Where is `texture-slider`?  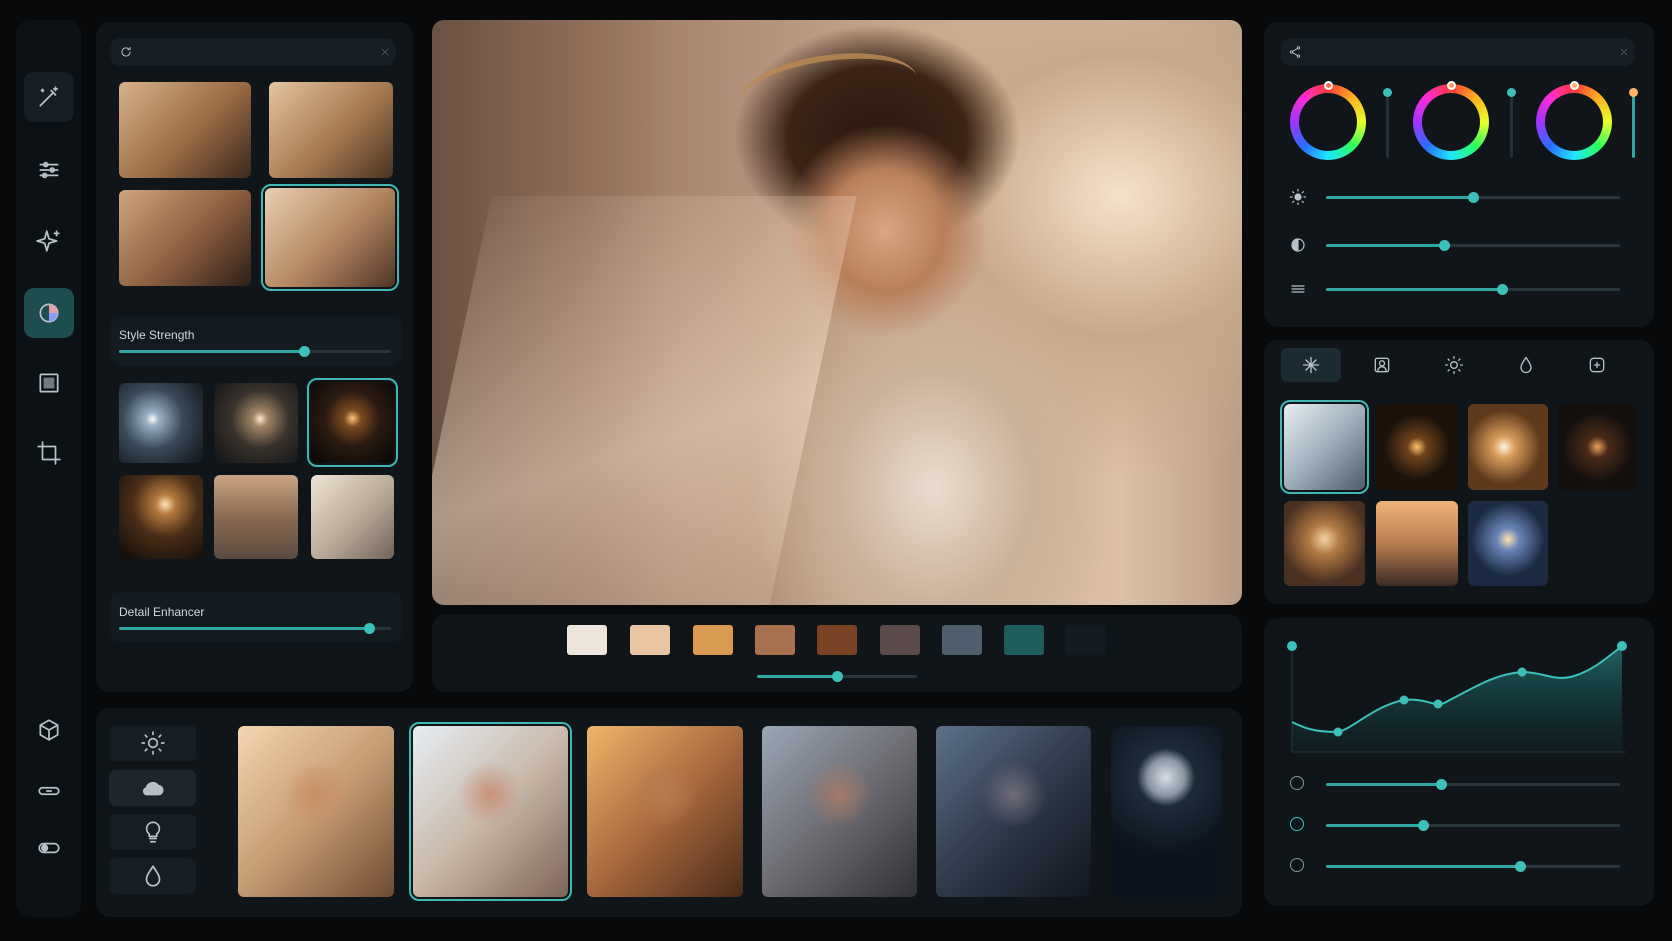
texture-slider is located at coordinates (1473, 289).